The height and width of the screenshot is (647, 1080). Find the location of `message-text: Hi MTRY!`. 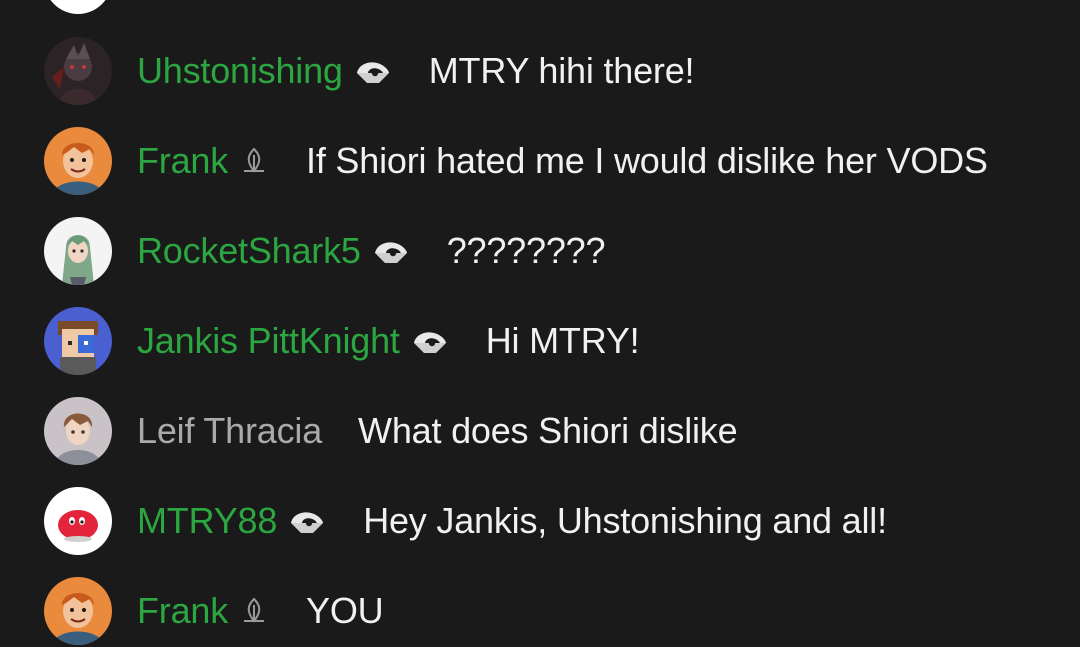

message-text: Hi MTRY! is located at coordinates (562, 340).